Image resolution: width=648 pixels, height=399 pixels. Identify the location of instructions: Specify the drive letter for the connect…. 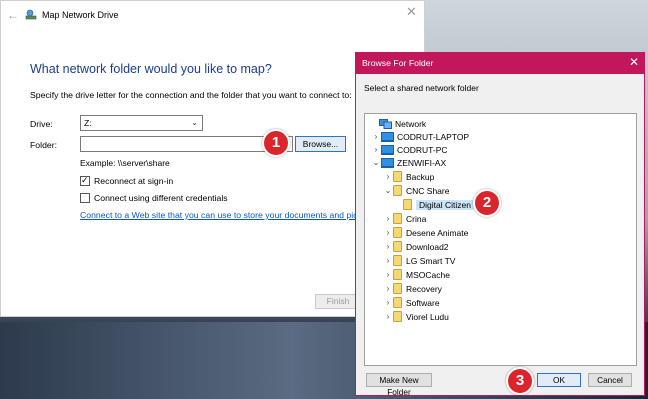
(191, 95).